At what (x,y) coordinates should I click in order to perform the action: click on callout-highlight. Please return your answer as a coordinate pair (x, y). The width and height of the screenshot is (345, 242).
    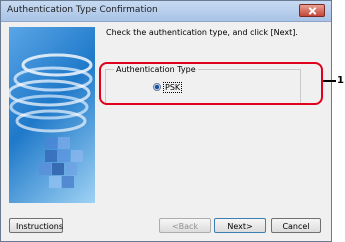
    Looking at the image, I should click on (211, 83).